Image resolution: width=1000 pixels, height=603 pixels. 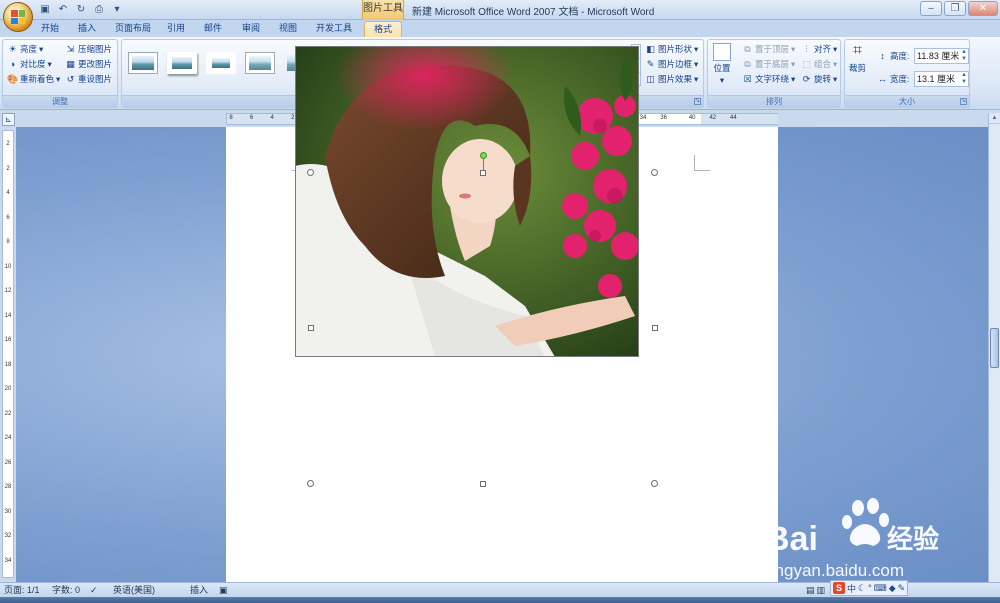 What do you see at coordinates (88, 64) in the screenshot?
I see `change-picture-button: ▦ 更改图片` at bounding box center [88, 64].